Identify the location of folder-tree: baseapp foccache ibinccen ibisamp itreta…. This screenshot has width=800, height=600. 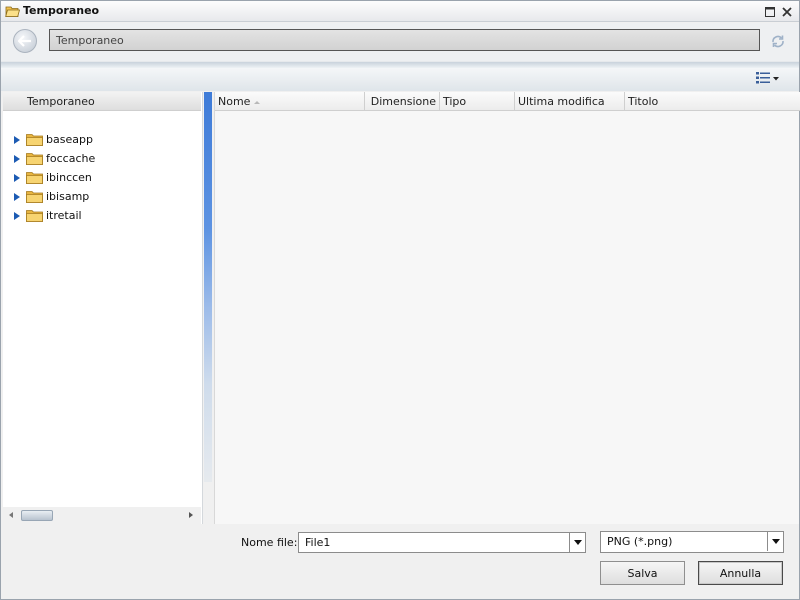
(102, 177).